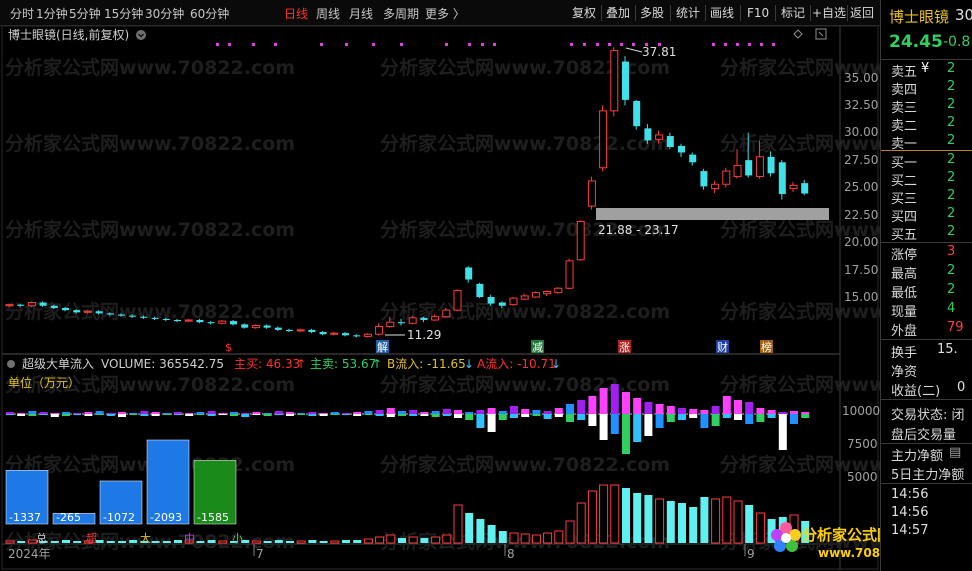  Describe the element at coordinates (634, 50) in the screenshot. I see `high-pointer` at that location.